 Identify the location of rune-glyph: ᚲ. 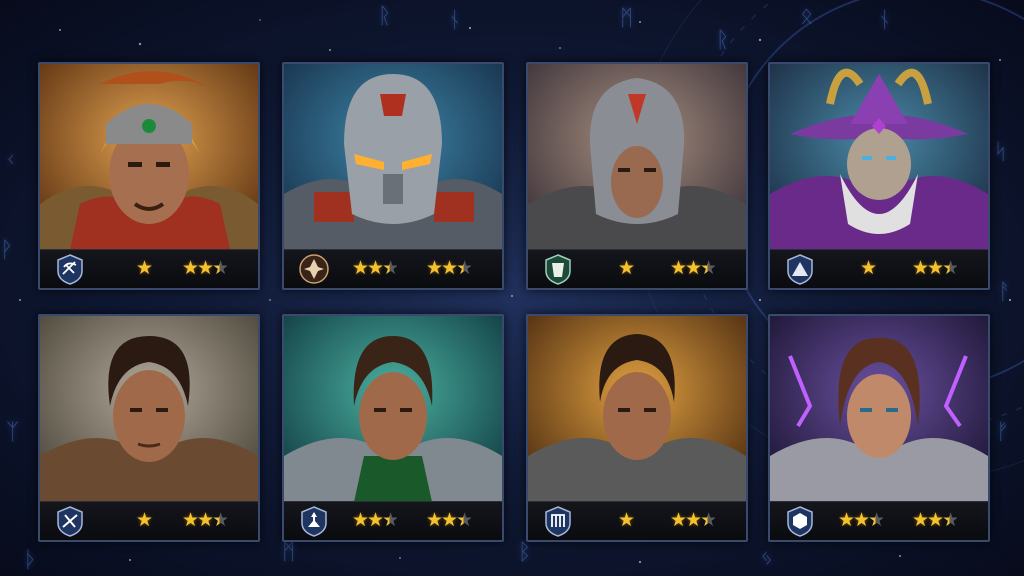
(11, 160).